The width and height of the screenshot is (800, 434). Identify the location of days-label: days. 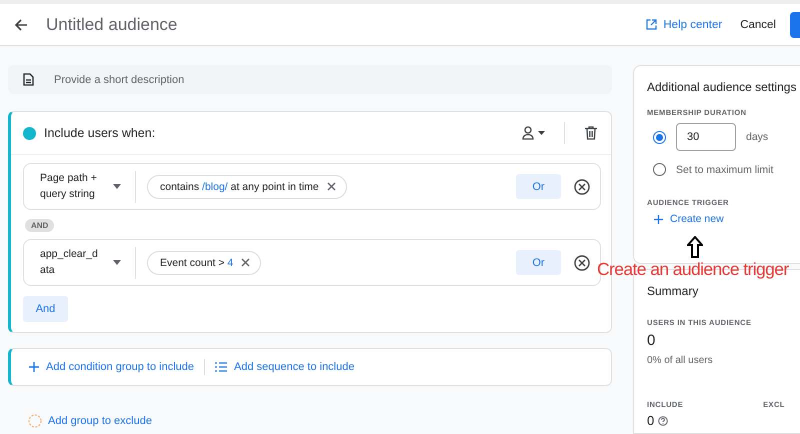
(757, 137).